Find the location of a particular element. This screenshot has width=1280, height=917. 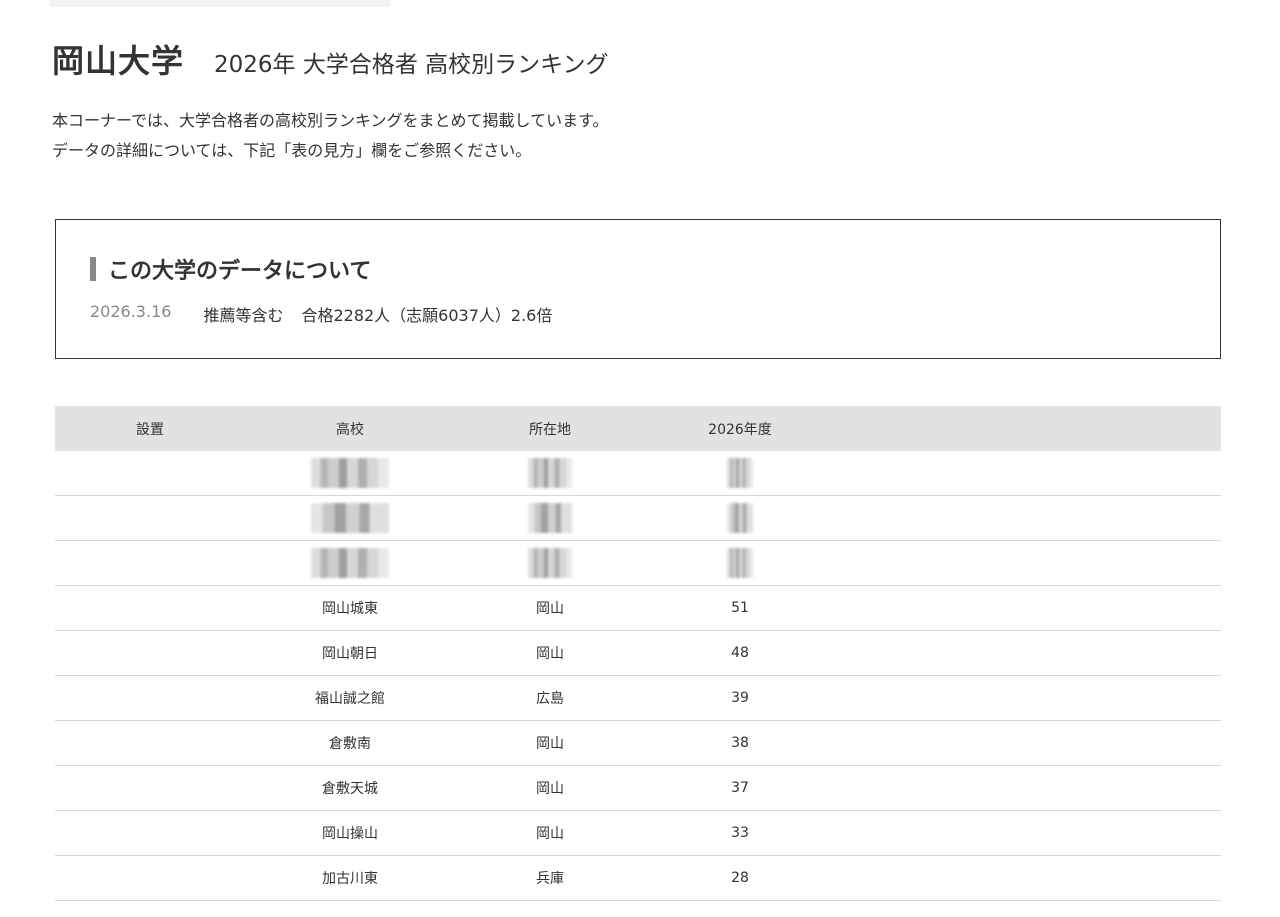

cell-count: 48 is located at coordinates (740, 653).